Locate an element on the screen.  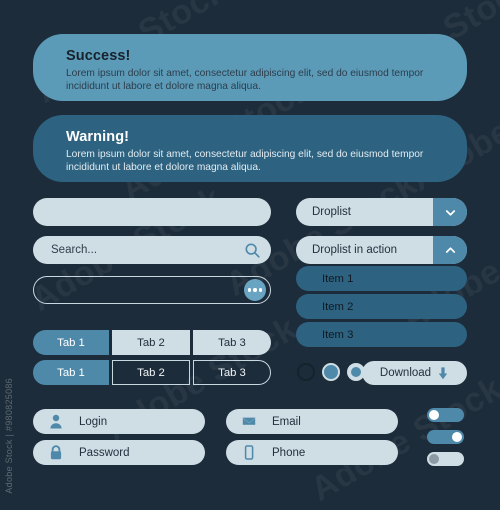
radio-unselected is located at coordinates (306, 372).